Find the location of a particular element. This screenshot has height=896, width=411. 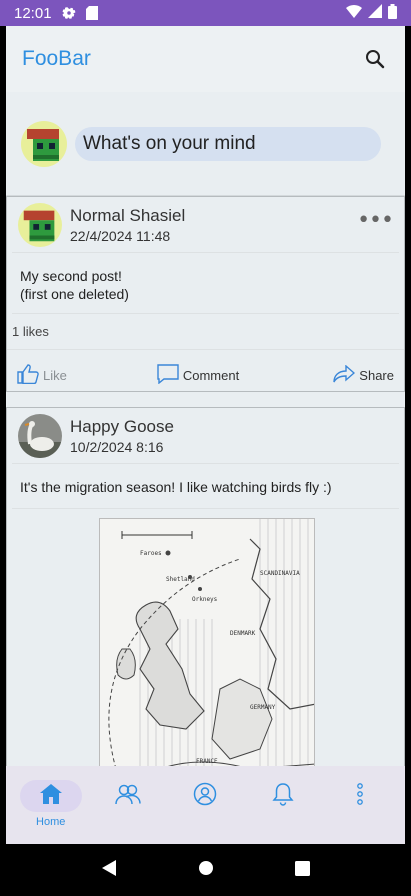

map-label: FRANCE is located at coordinates (207, 761).